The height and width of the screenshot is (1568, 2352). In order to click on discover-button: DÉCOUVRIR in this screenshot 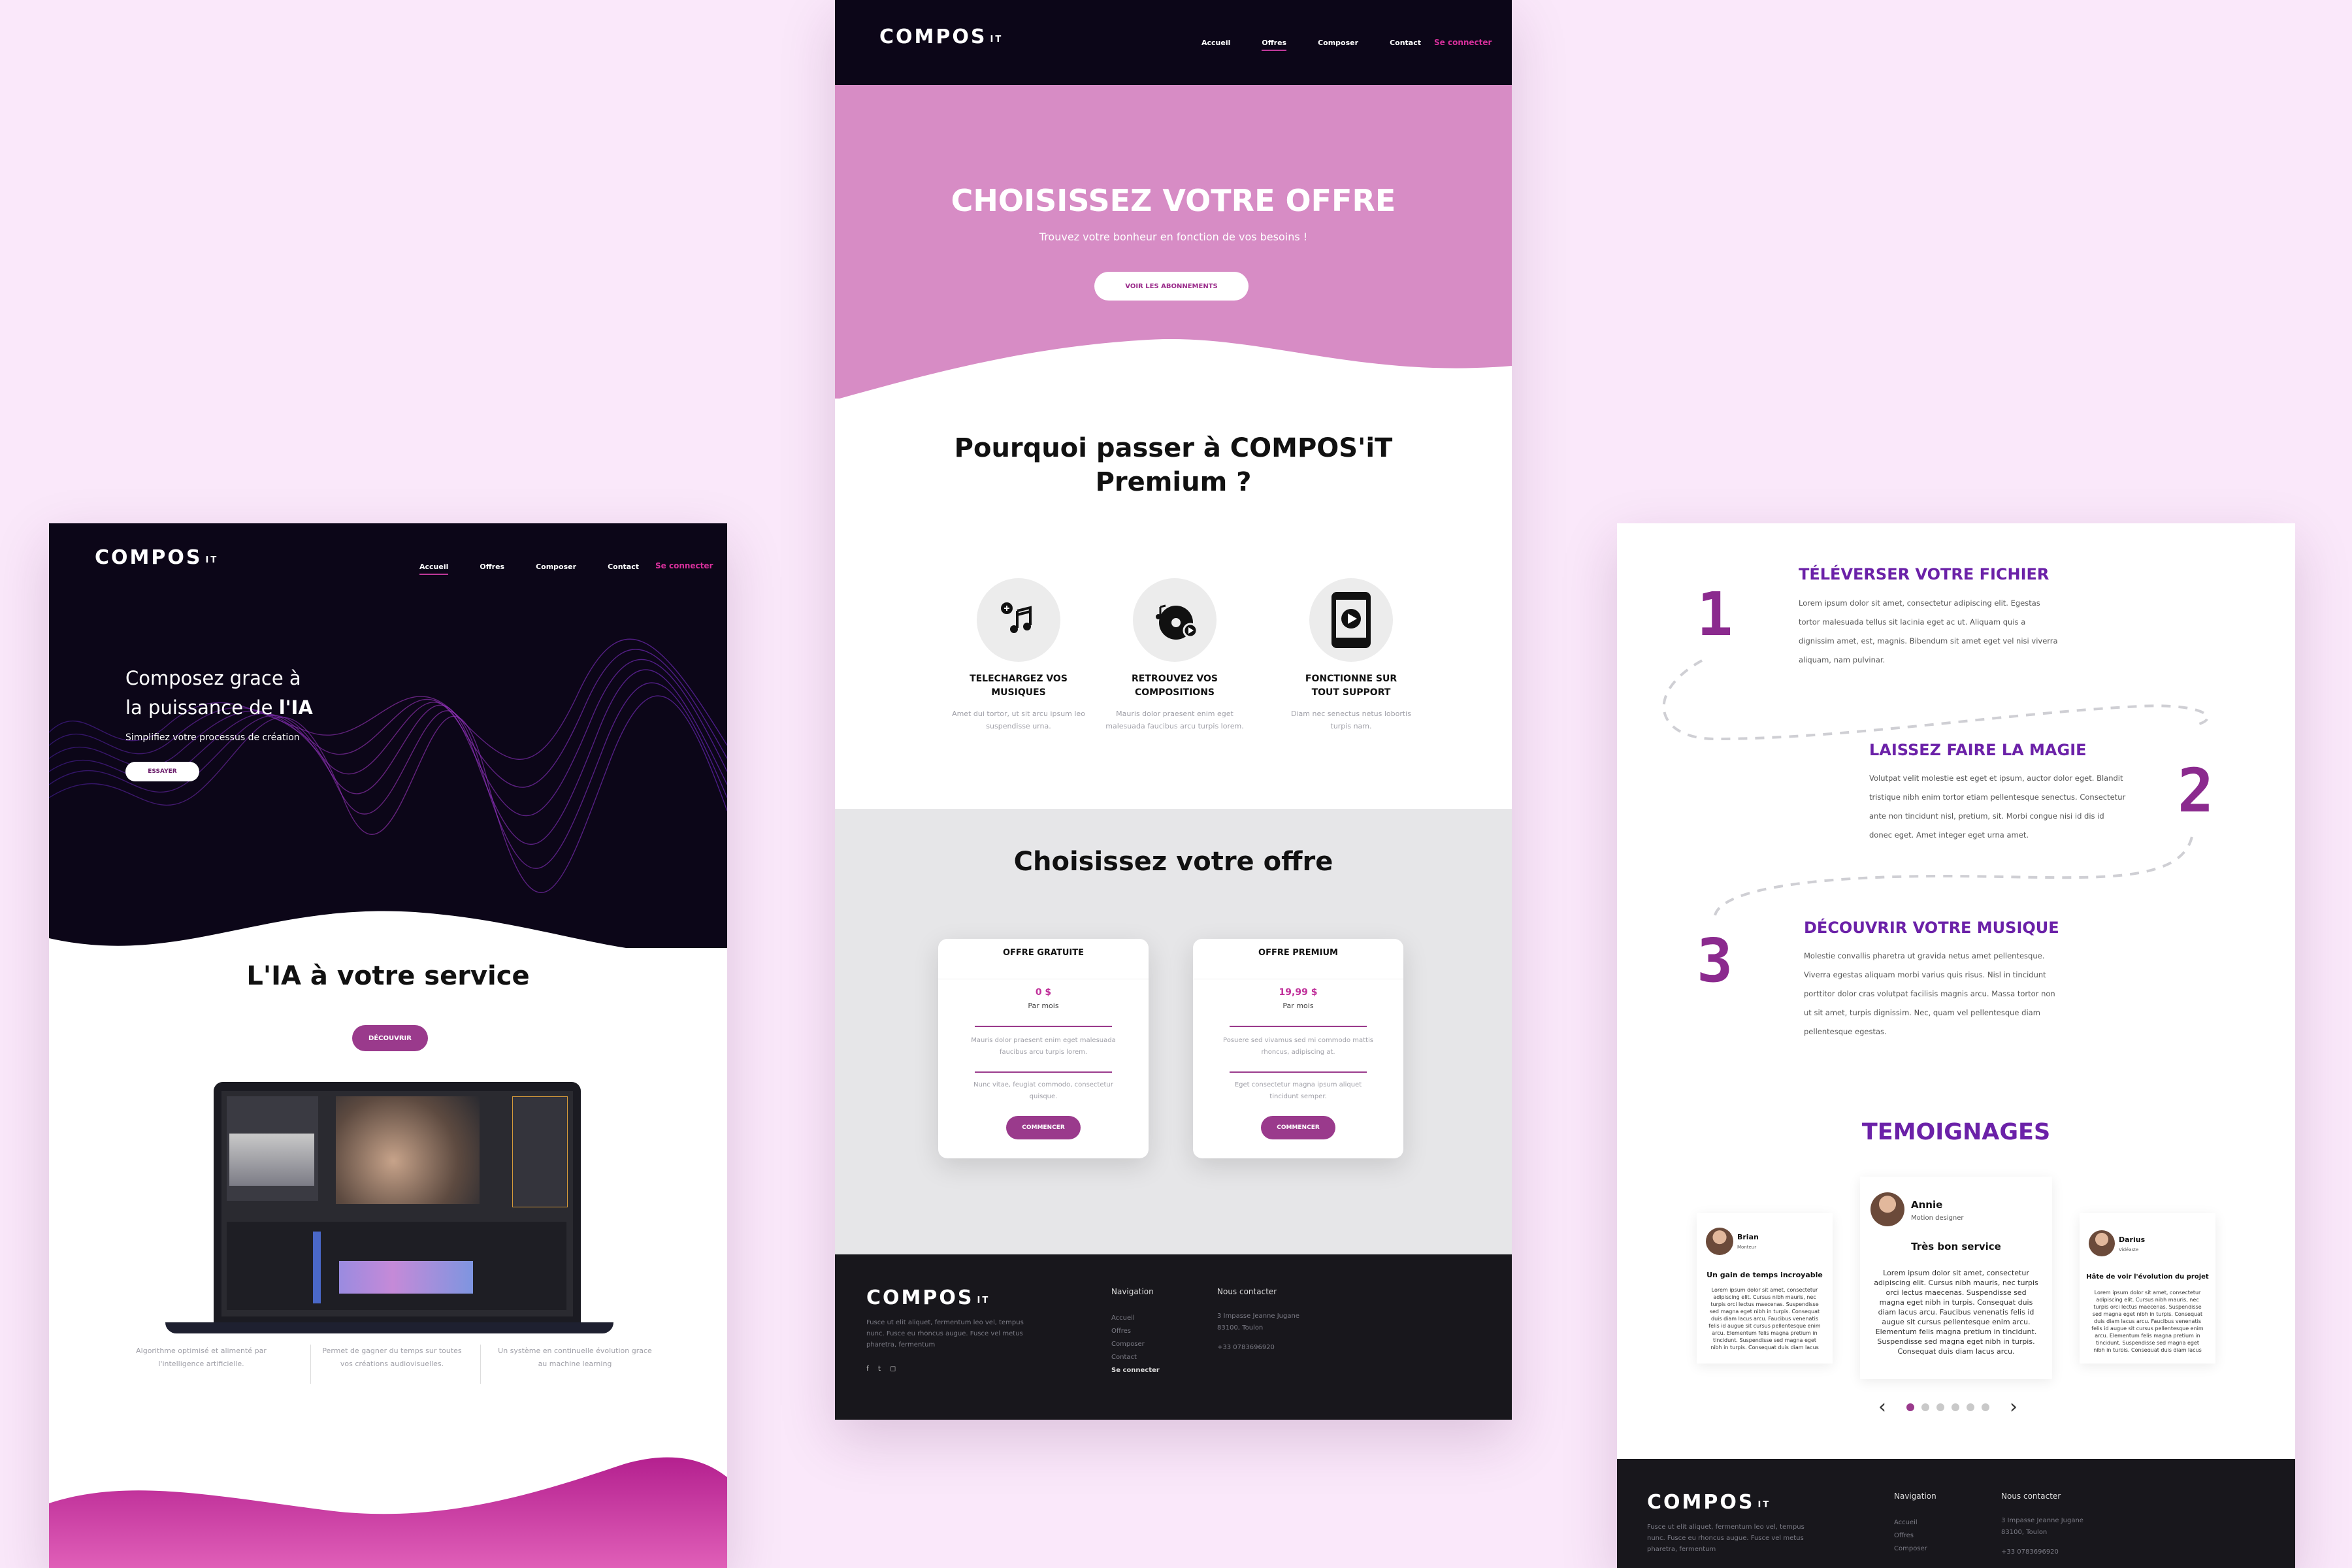, I will do `click(390, 1038)`.